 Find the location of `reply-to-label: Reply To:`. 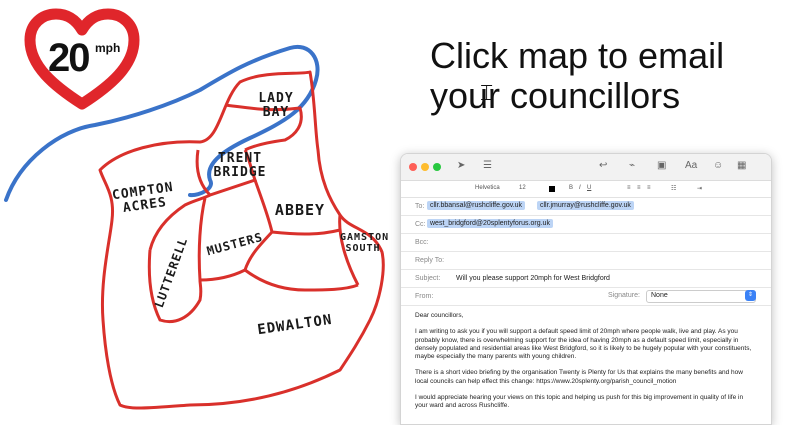

reply-to-label: Reply To: is located at coordinates (430, 260).